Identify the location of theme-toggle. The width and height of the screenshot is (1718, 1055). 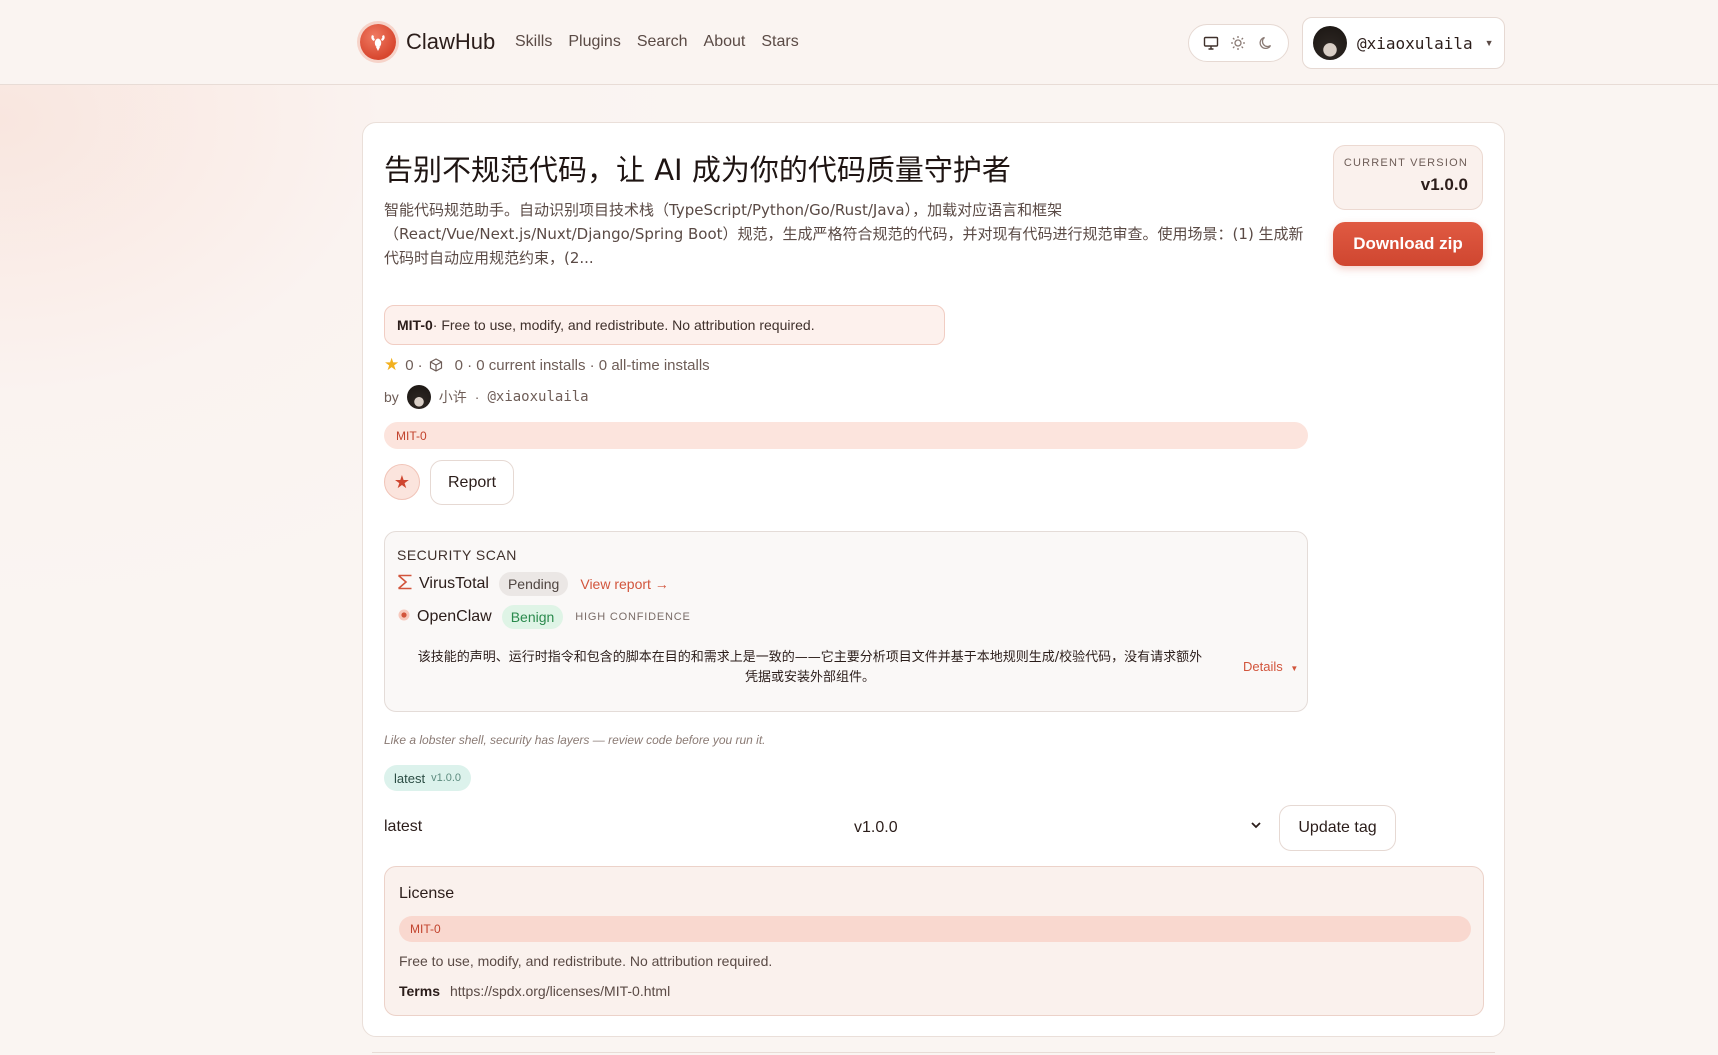
(1238, 43).